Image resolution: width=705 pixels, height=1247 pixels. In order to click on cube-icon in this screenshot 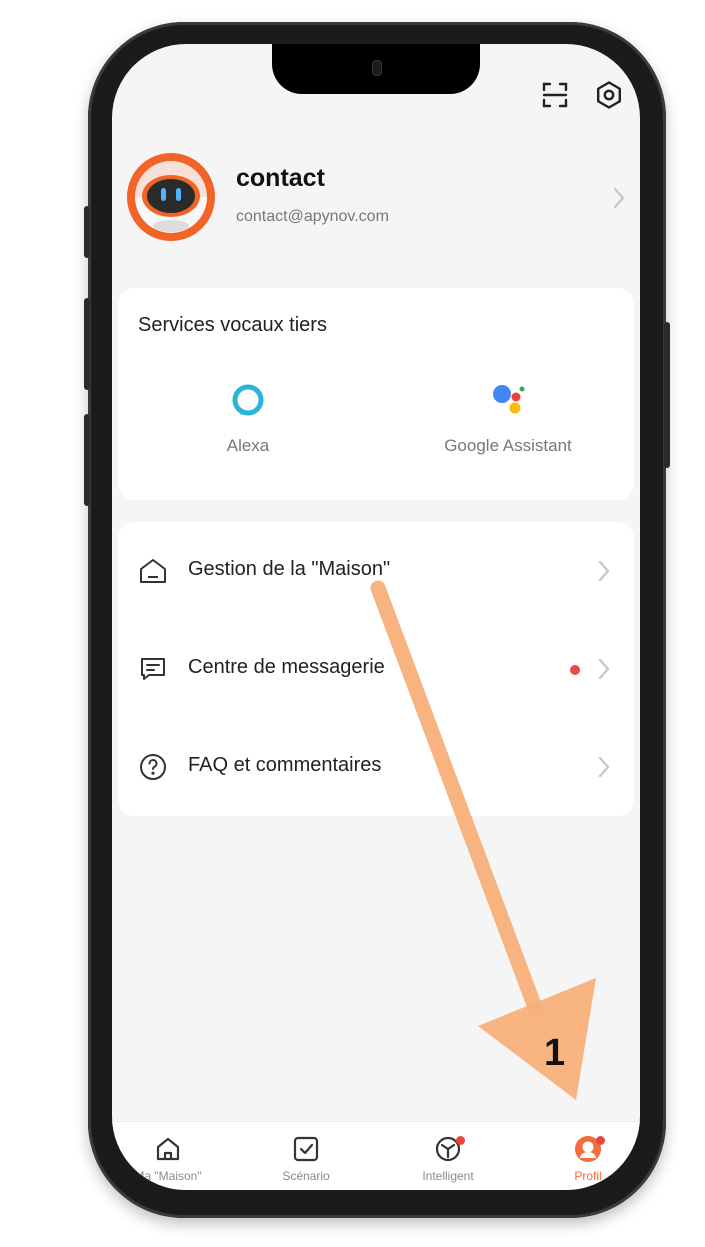, I will do `click(449, 1149)`.